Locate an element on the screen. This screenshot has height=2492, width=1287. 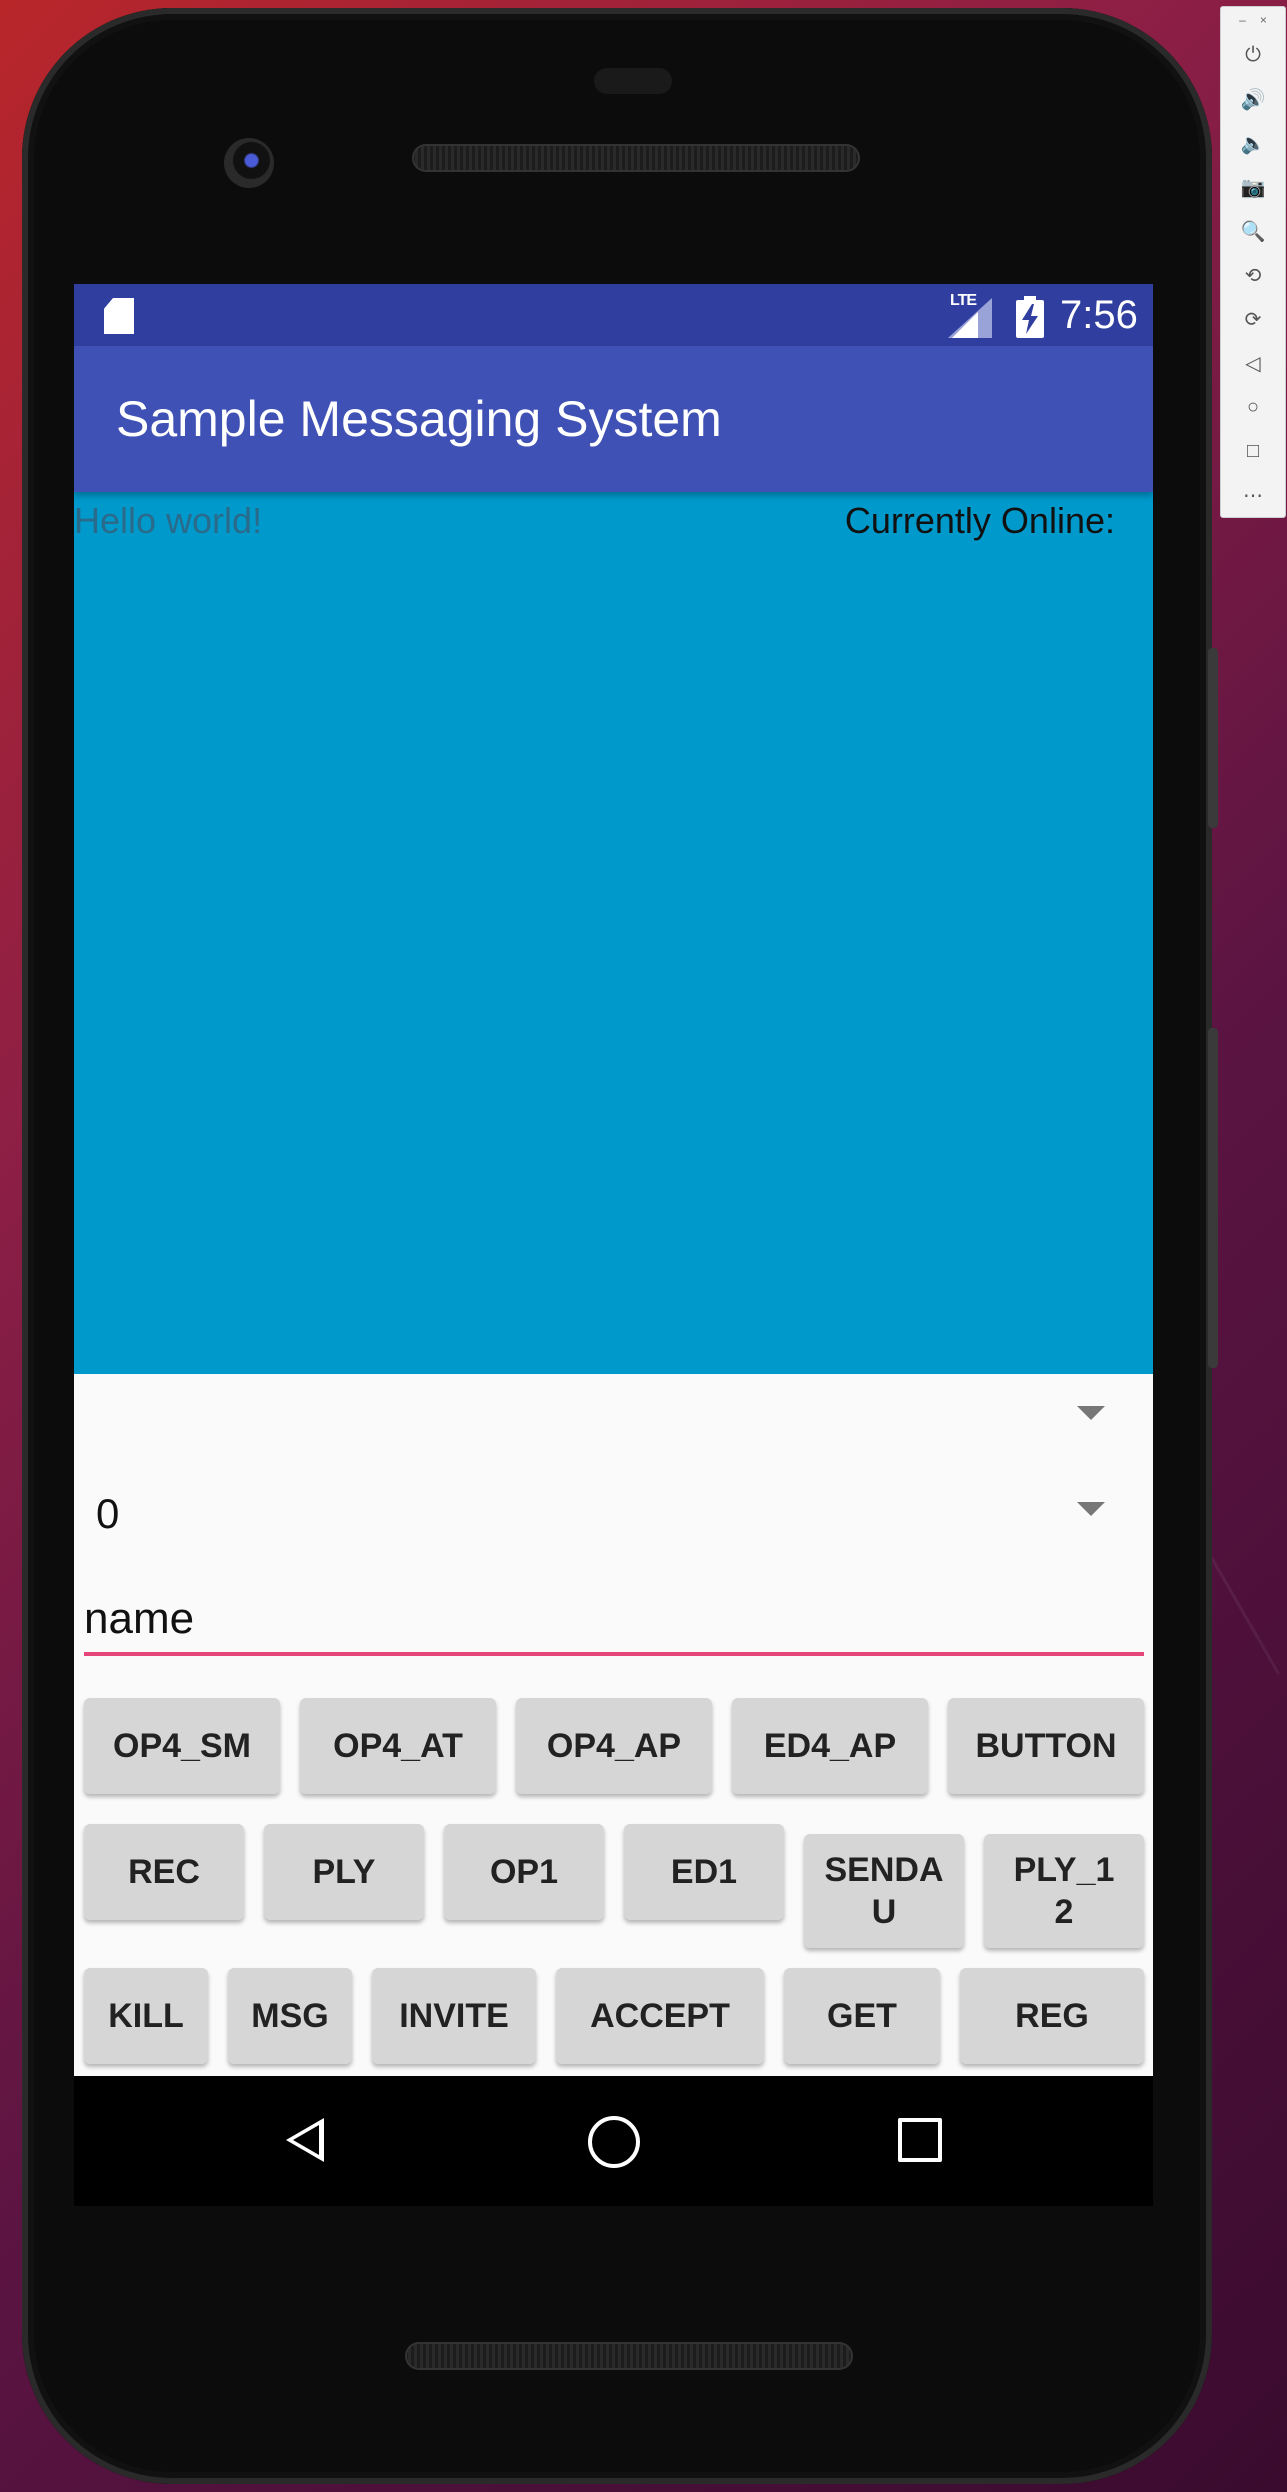
send-au-button: SENDA U is located at coordinates (884, 1891).